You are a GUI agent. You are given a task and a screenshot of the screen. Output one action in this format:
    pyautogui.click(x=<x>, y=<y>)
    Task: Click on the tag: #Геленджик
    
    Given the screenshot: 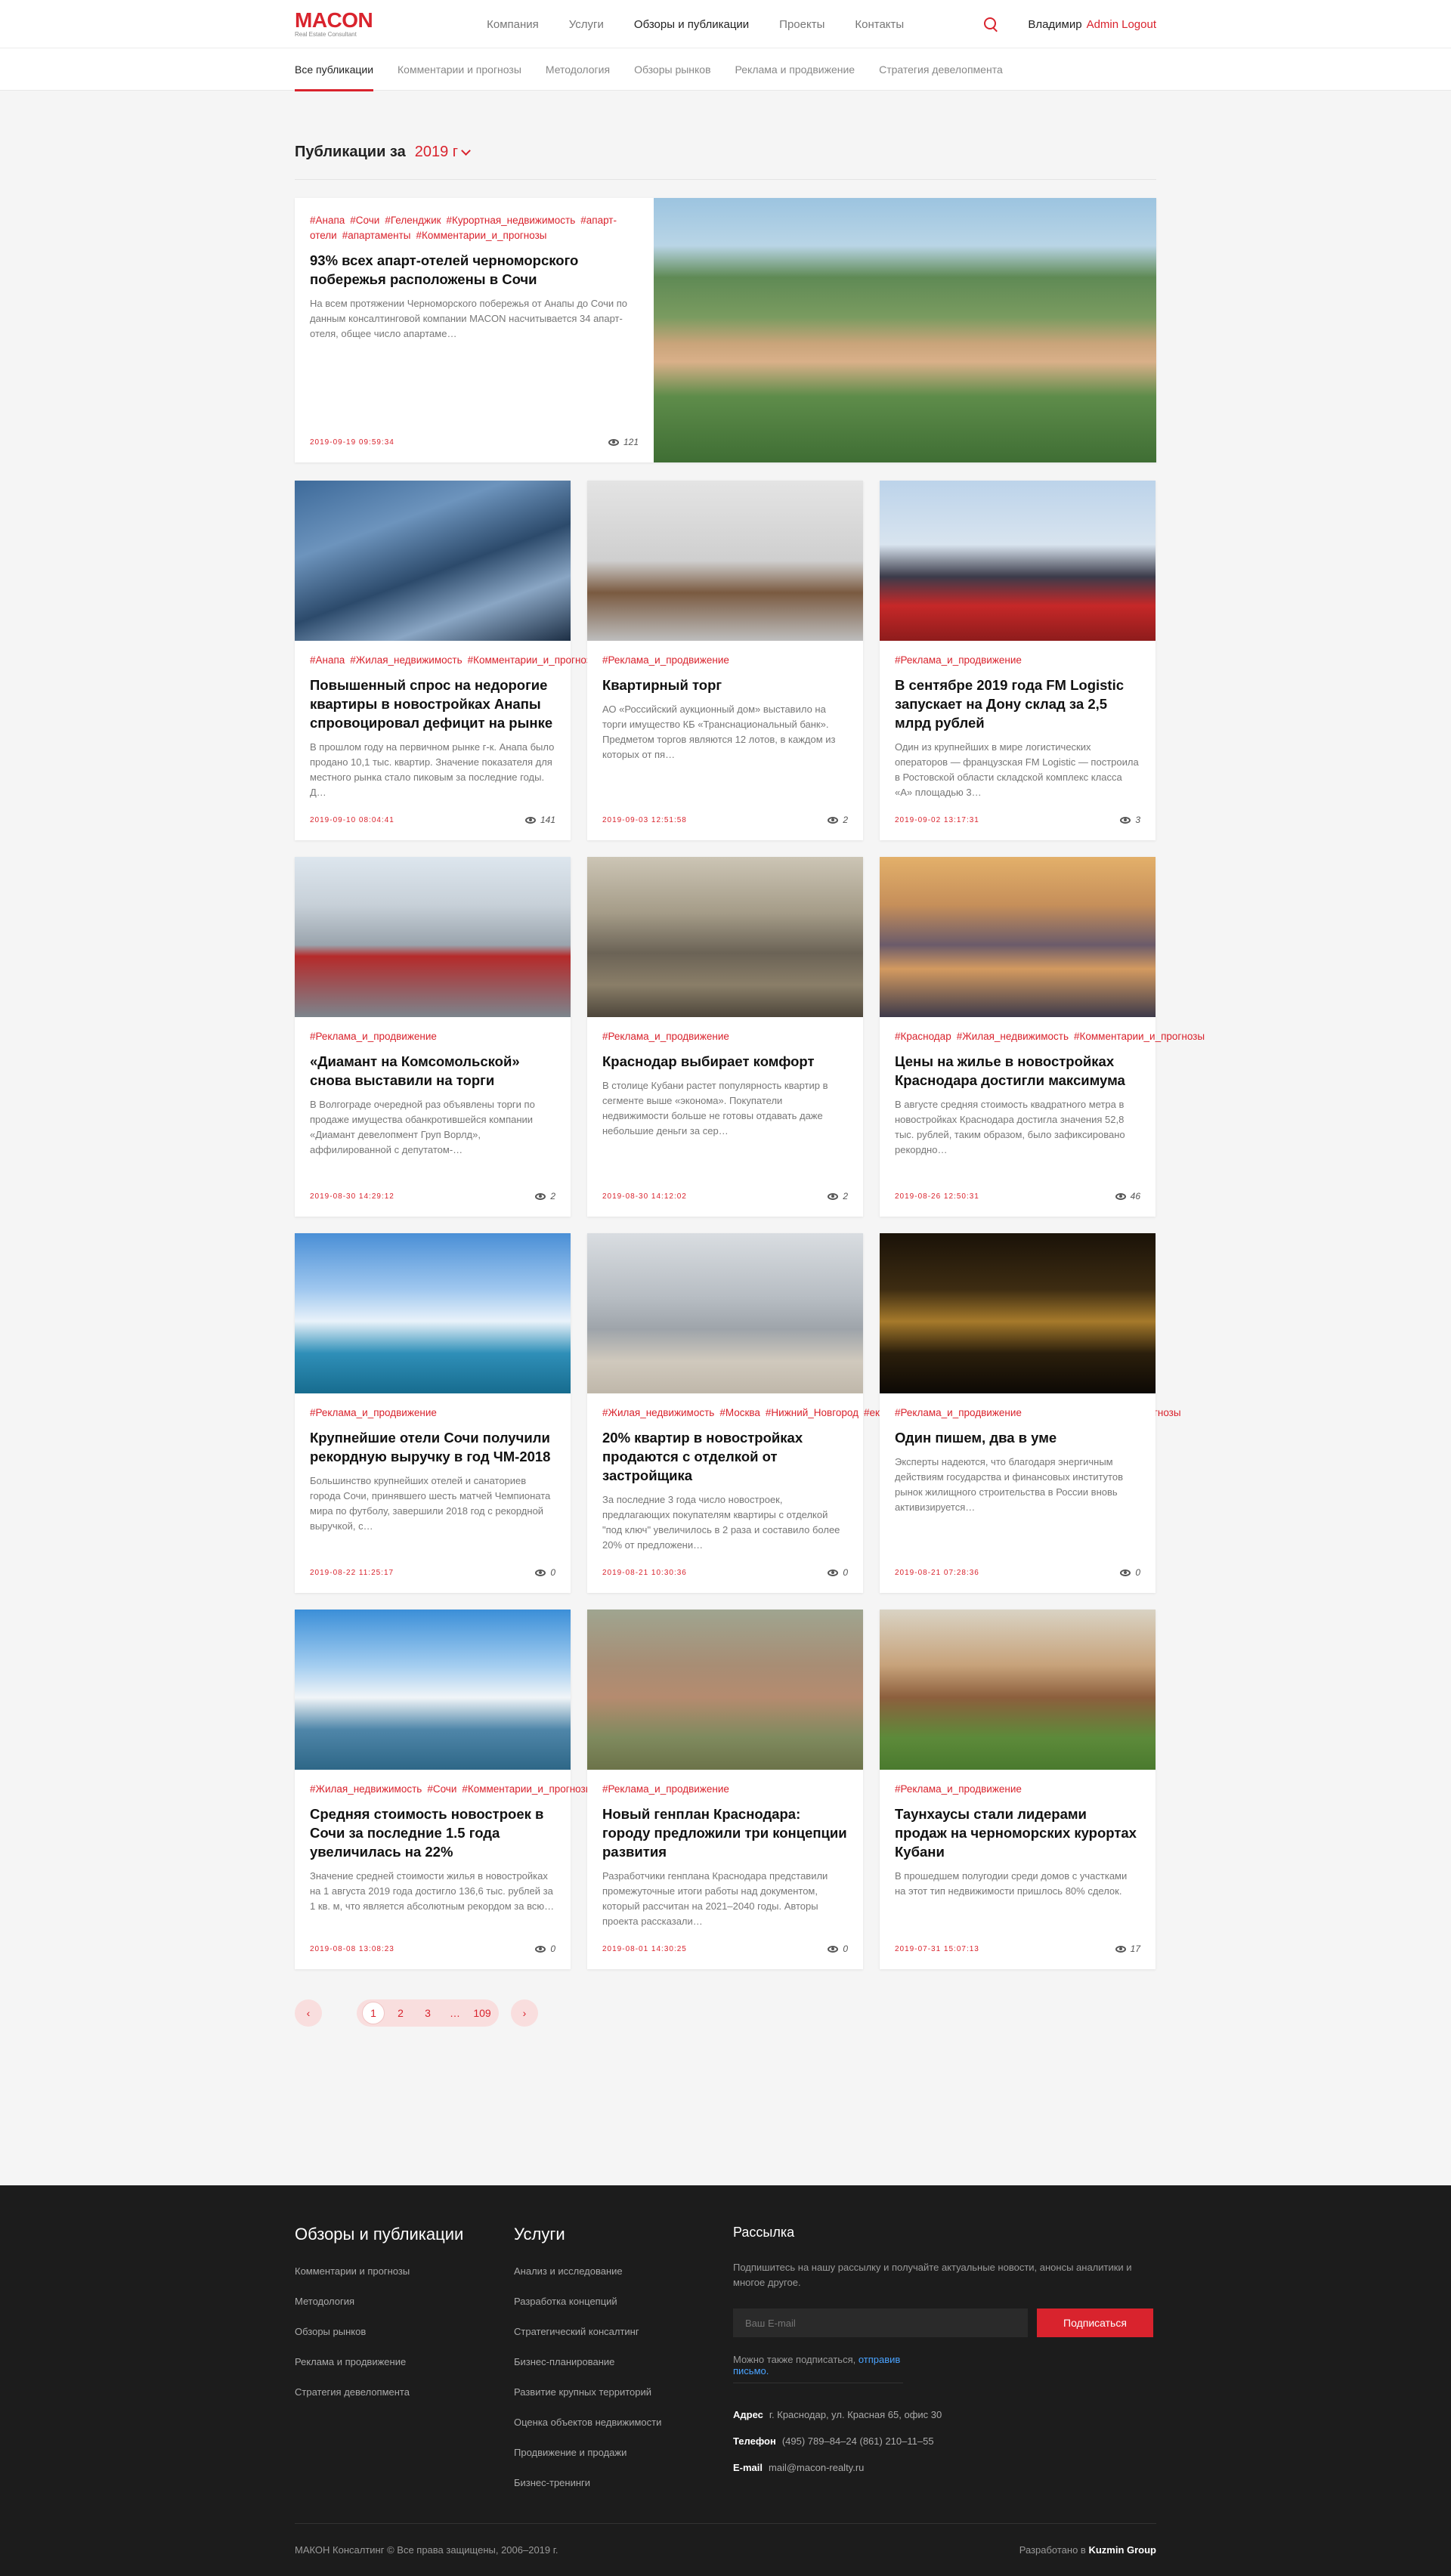 What is the action you would take?
    pyautogui.click(x=413, y=221)
    